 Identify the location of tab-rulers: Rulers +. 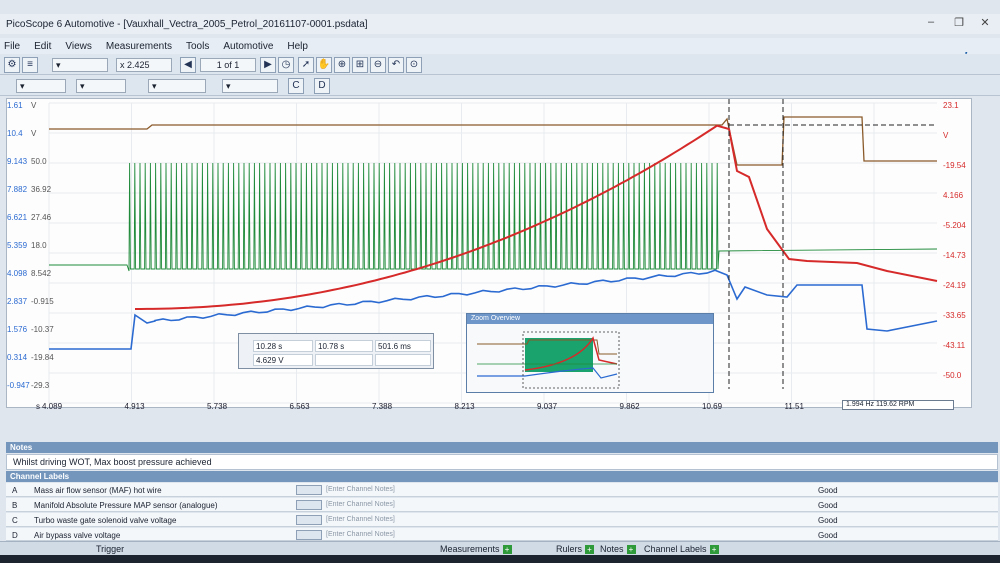
(575, 549).